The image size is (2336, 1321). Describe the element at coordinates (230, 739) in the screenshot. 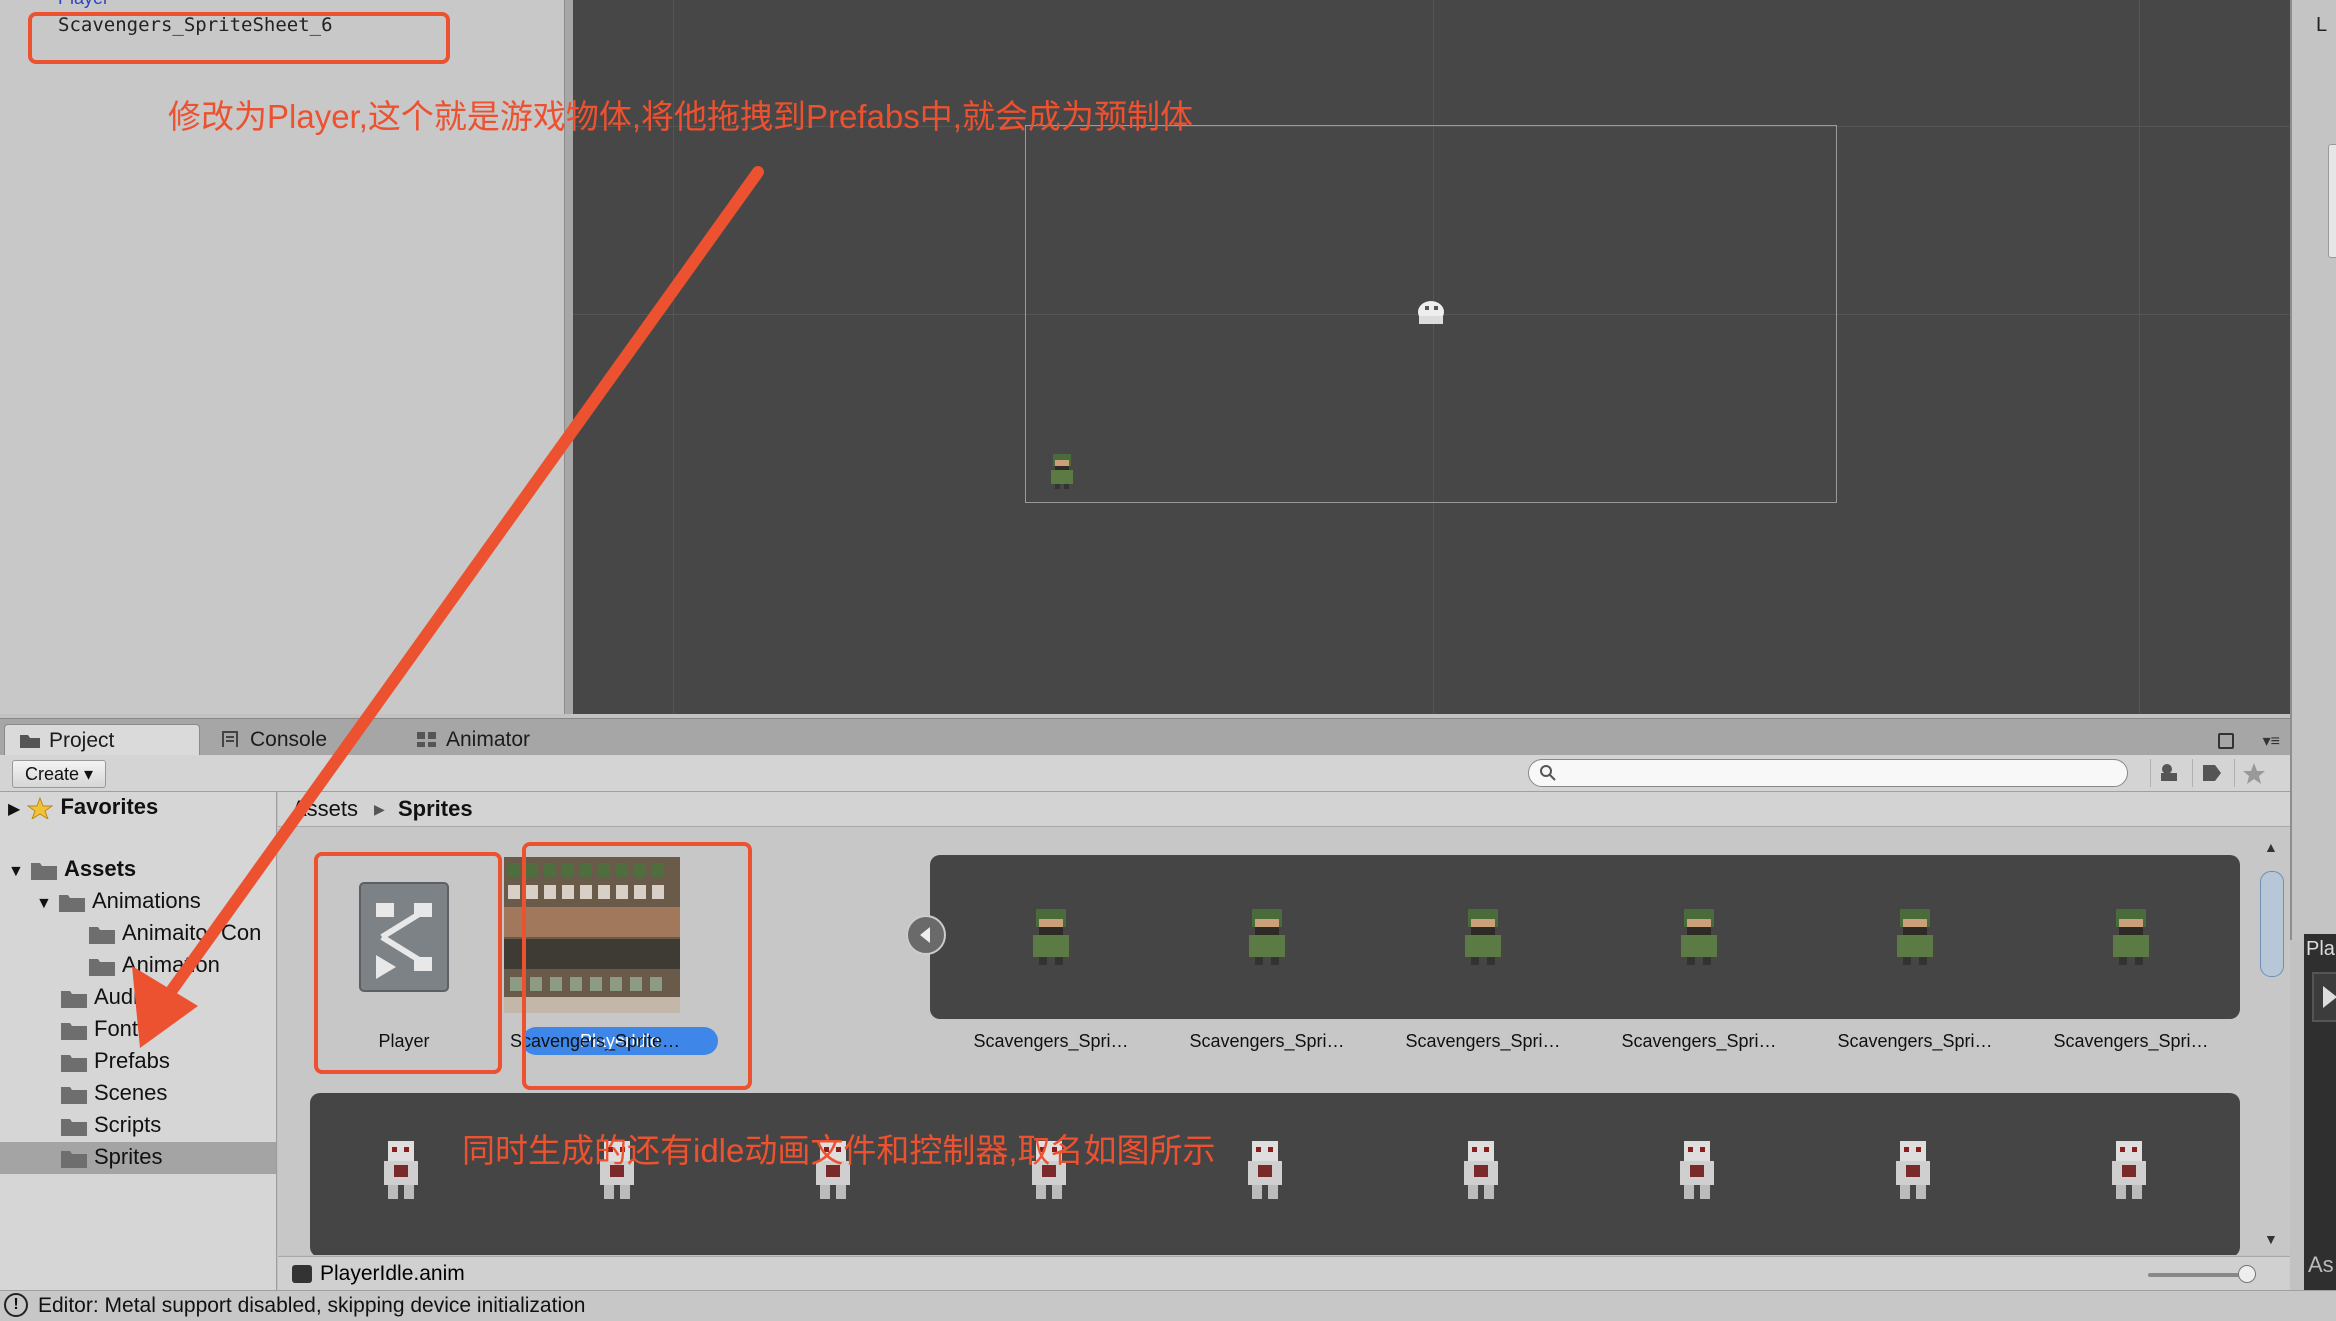

I see `console-icon` at that location.